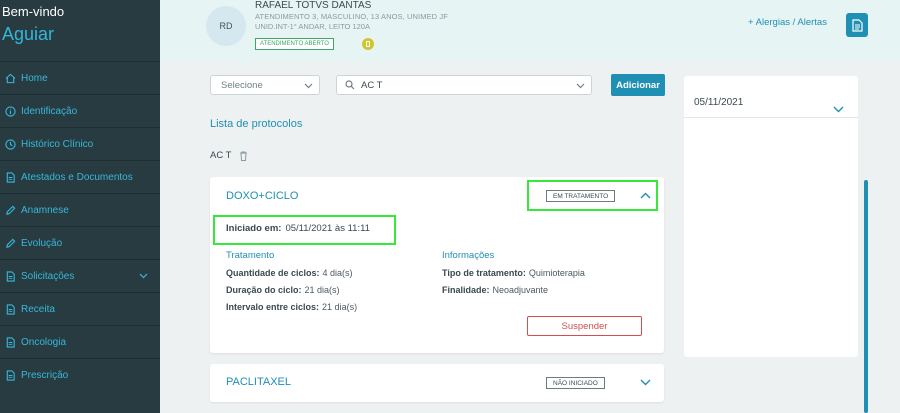 The height and width of the screenshot is (413, 900). Describe the element at coordinates (80, 341) in the screenshot. I see `sidebar-item-oncologia: Oncologia` at that location.